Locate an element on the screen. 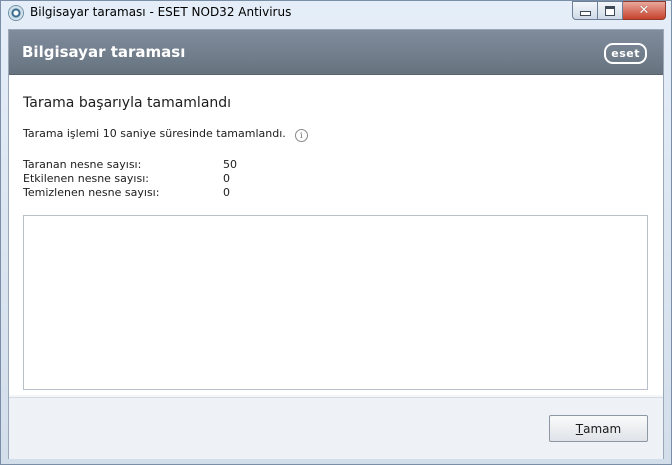 The width and height of the screenshot is (672, 465). minimize-icon is located at coordinates (585, 13).